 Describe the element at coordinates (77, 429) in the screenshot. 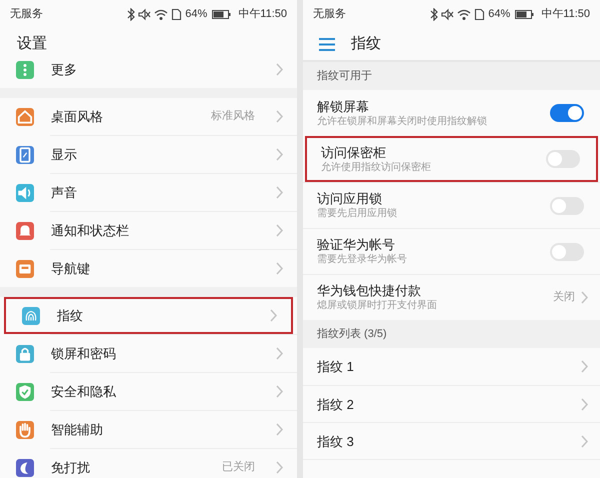

I see `item-label: 智能辅助` at that location.